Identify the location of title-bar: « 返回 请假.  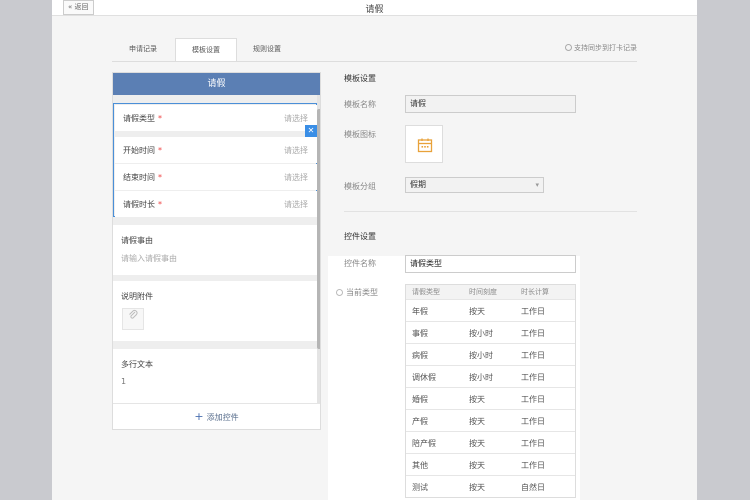
(374, 8).